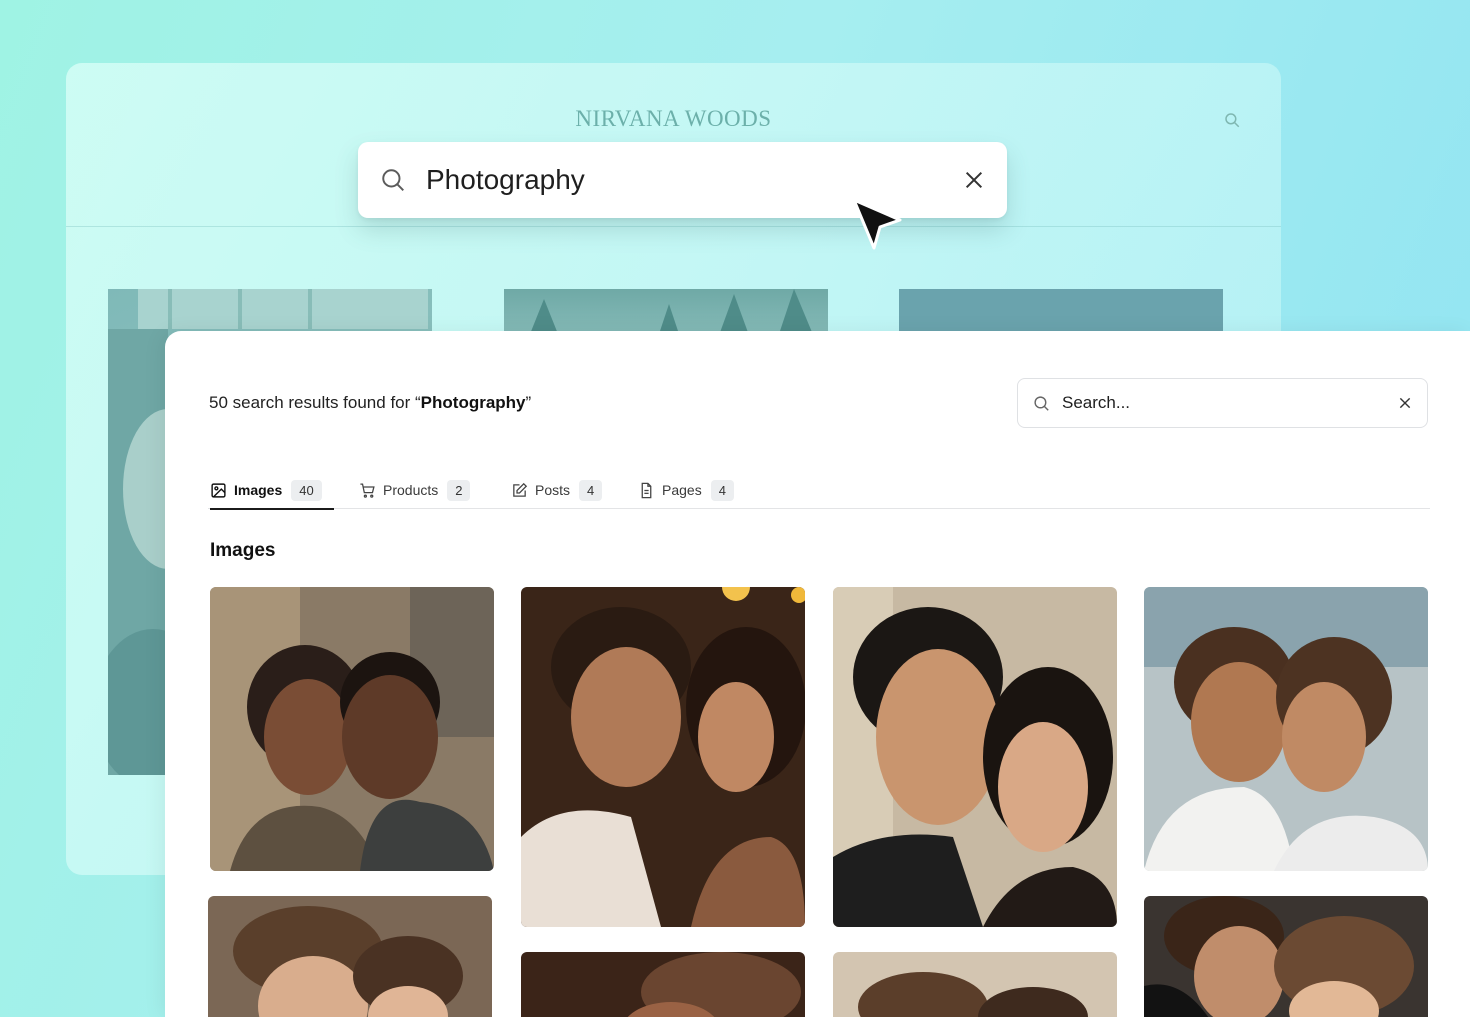  What do you see at coordinates (974, 180) in the screenshot?
I see `close-icon` at bounding box center [974, 180].